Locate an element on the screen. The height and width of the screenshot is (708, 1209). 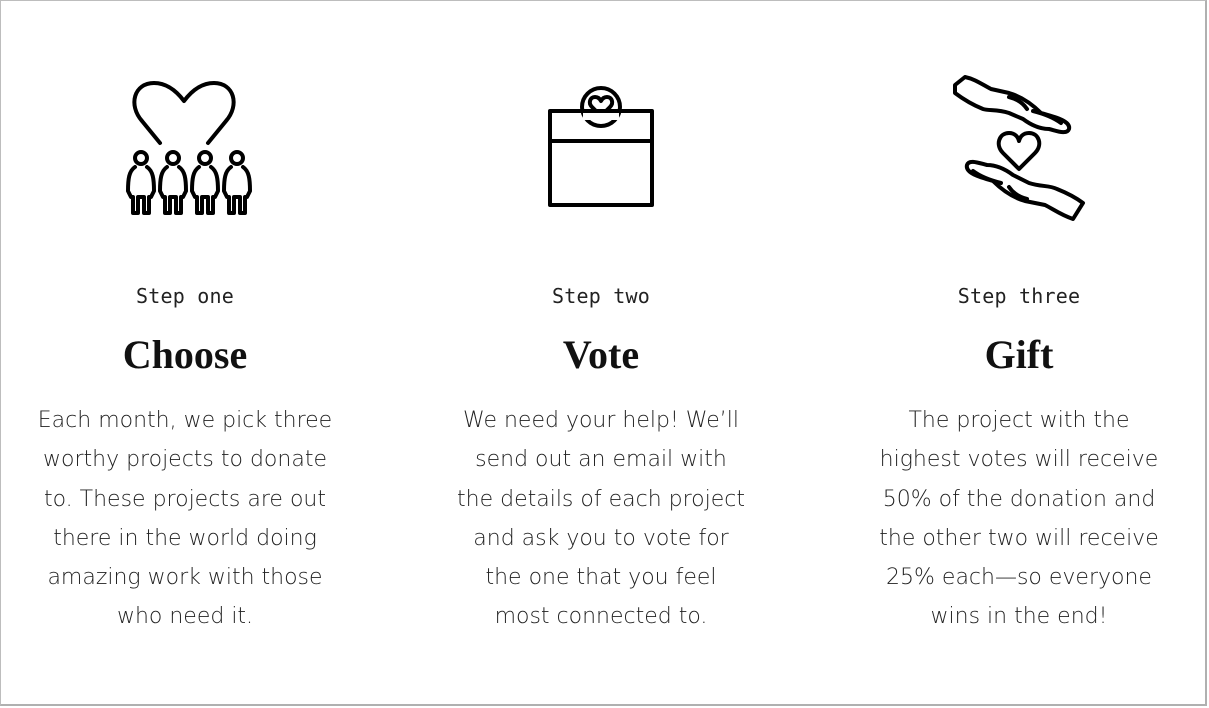
step-vote-icon-wrap is located at coordinates (601, 146).